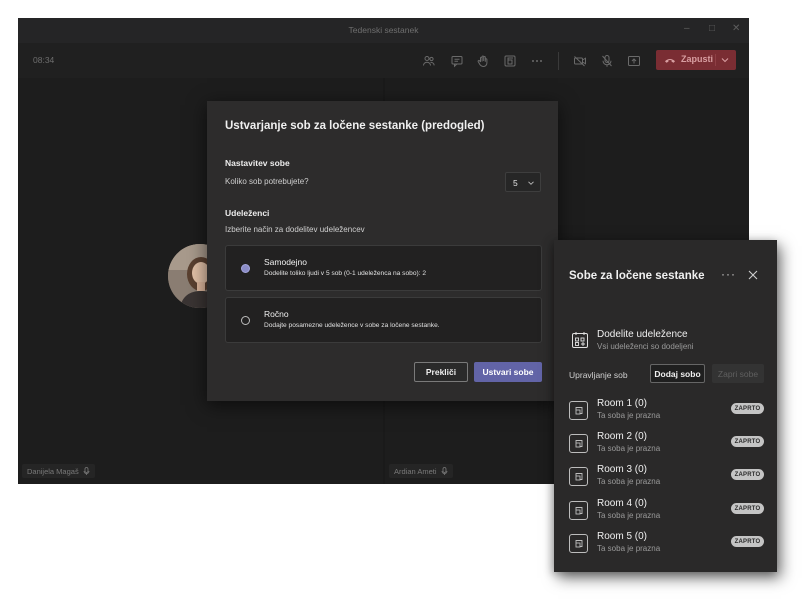 This screenshot has height=603, width=808. I want to click on participant-name-chip: Ardian Ameti, so click(421, 471).